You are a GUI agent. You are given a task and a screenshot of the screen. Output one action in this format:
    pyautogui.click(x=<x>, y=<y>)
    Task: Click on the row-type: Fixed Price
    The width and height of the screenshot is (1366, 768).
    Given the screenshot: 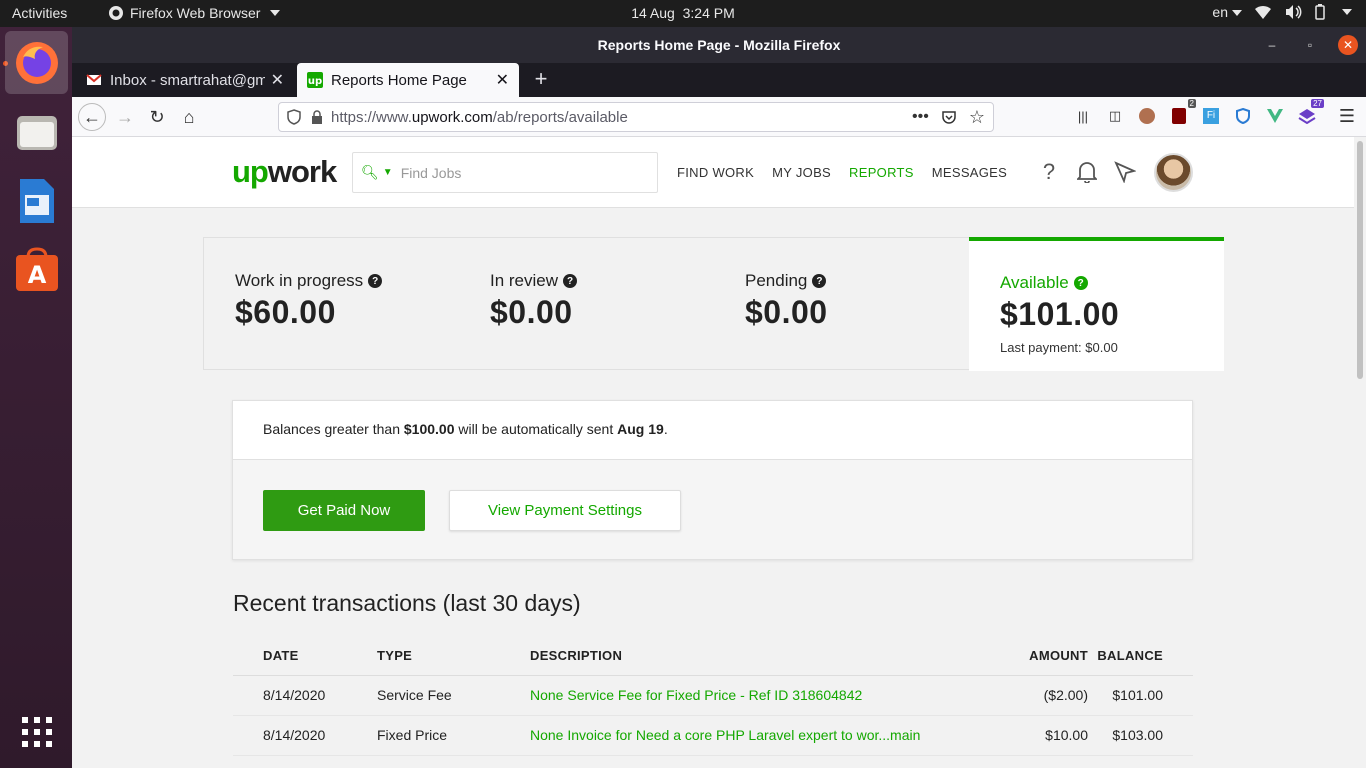 What is the action you would take?
    pyautogui.click(x=453, y=735)
    